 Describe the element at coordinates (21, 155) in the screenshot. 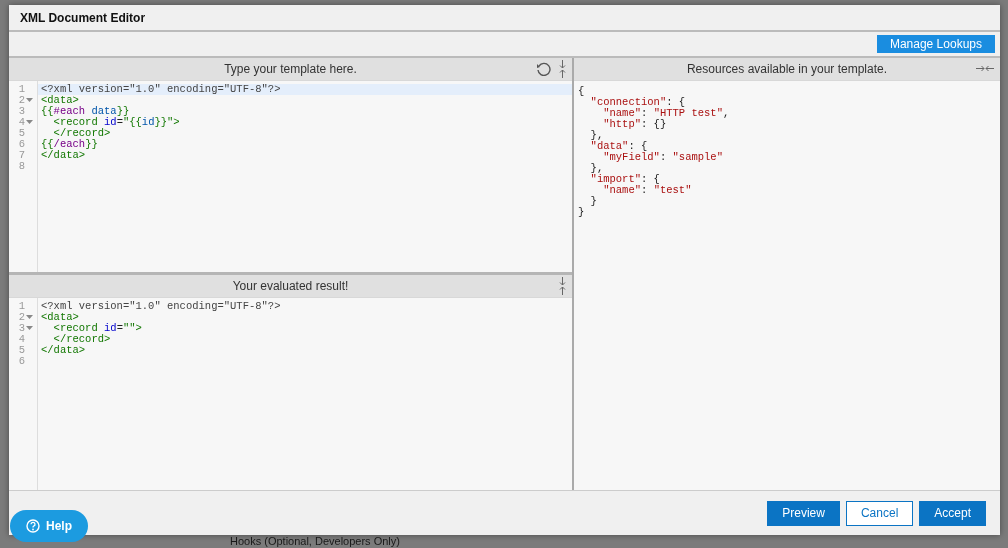

I see `line-number: 7` at that location.